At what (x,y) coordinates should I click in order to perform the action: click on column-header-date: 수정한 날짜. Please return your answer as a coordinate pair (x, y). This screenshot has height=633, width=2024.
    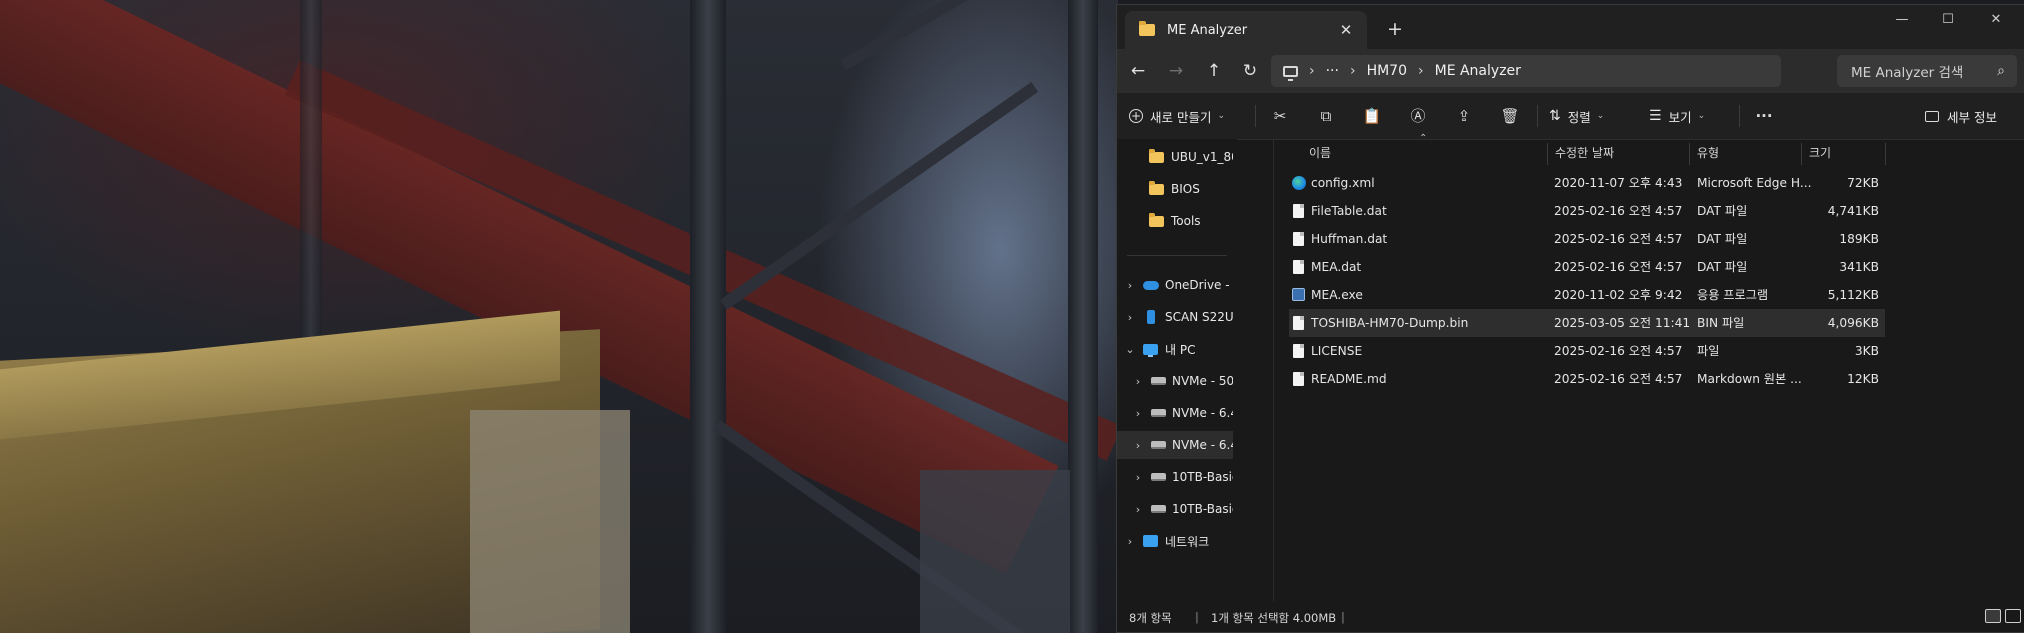
    Looking at the image, I should click on (1625, 153).